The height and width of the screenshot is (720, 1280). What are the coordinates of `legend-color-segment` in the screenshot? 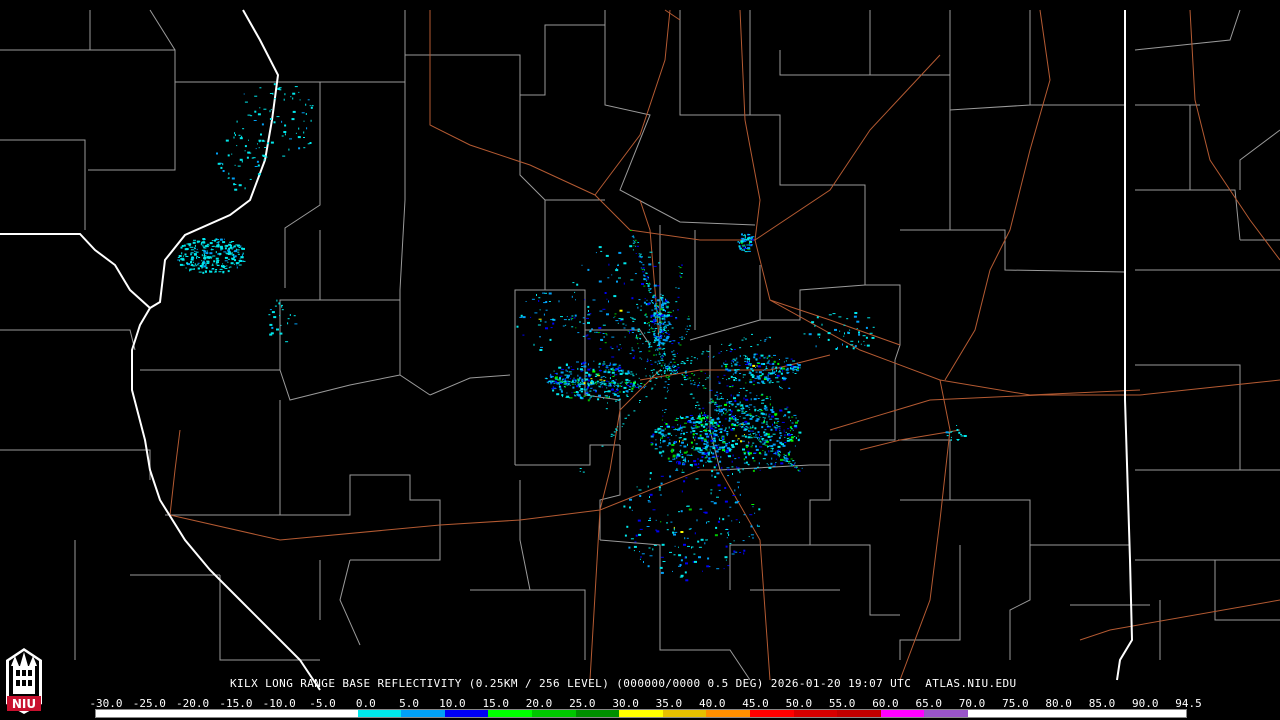 It's located at (335, 713).